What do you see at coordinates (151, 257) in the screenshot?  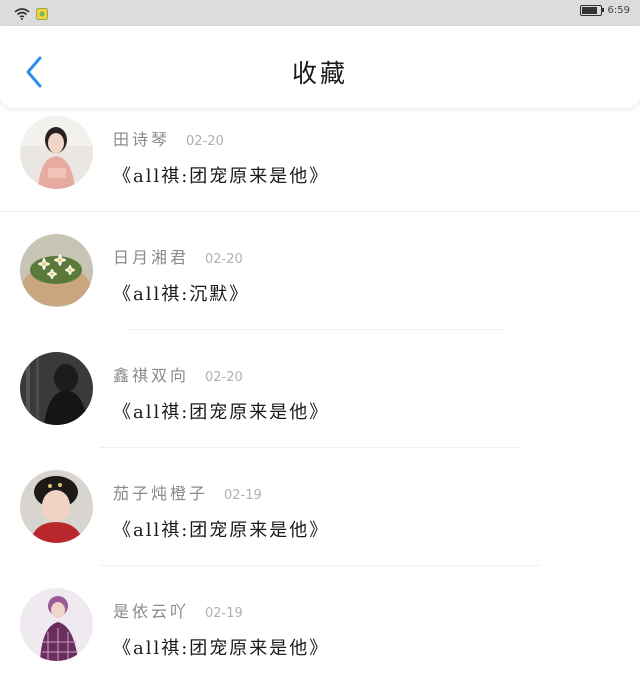 I see `author-name: 日月湘君` at bounding box center [151, 257].